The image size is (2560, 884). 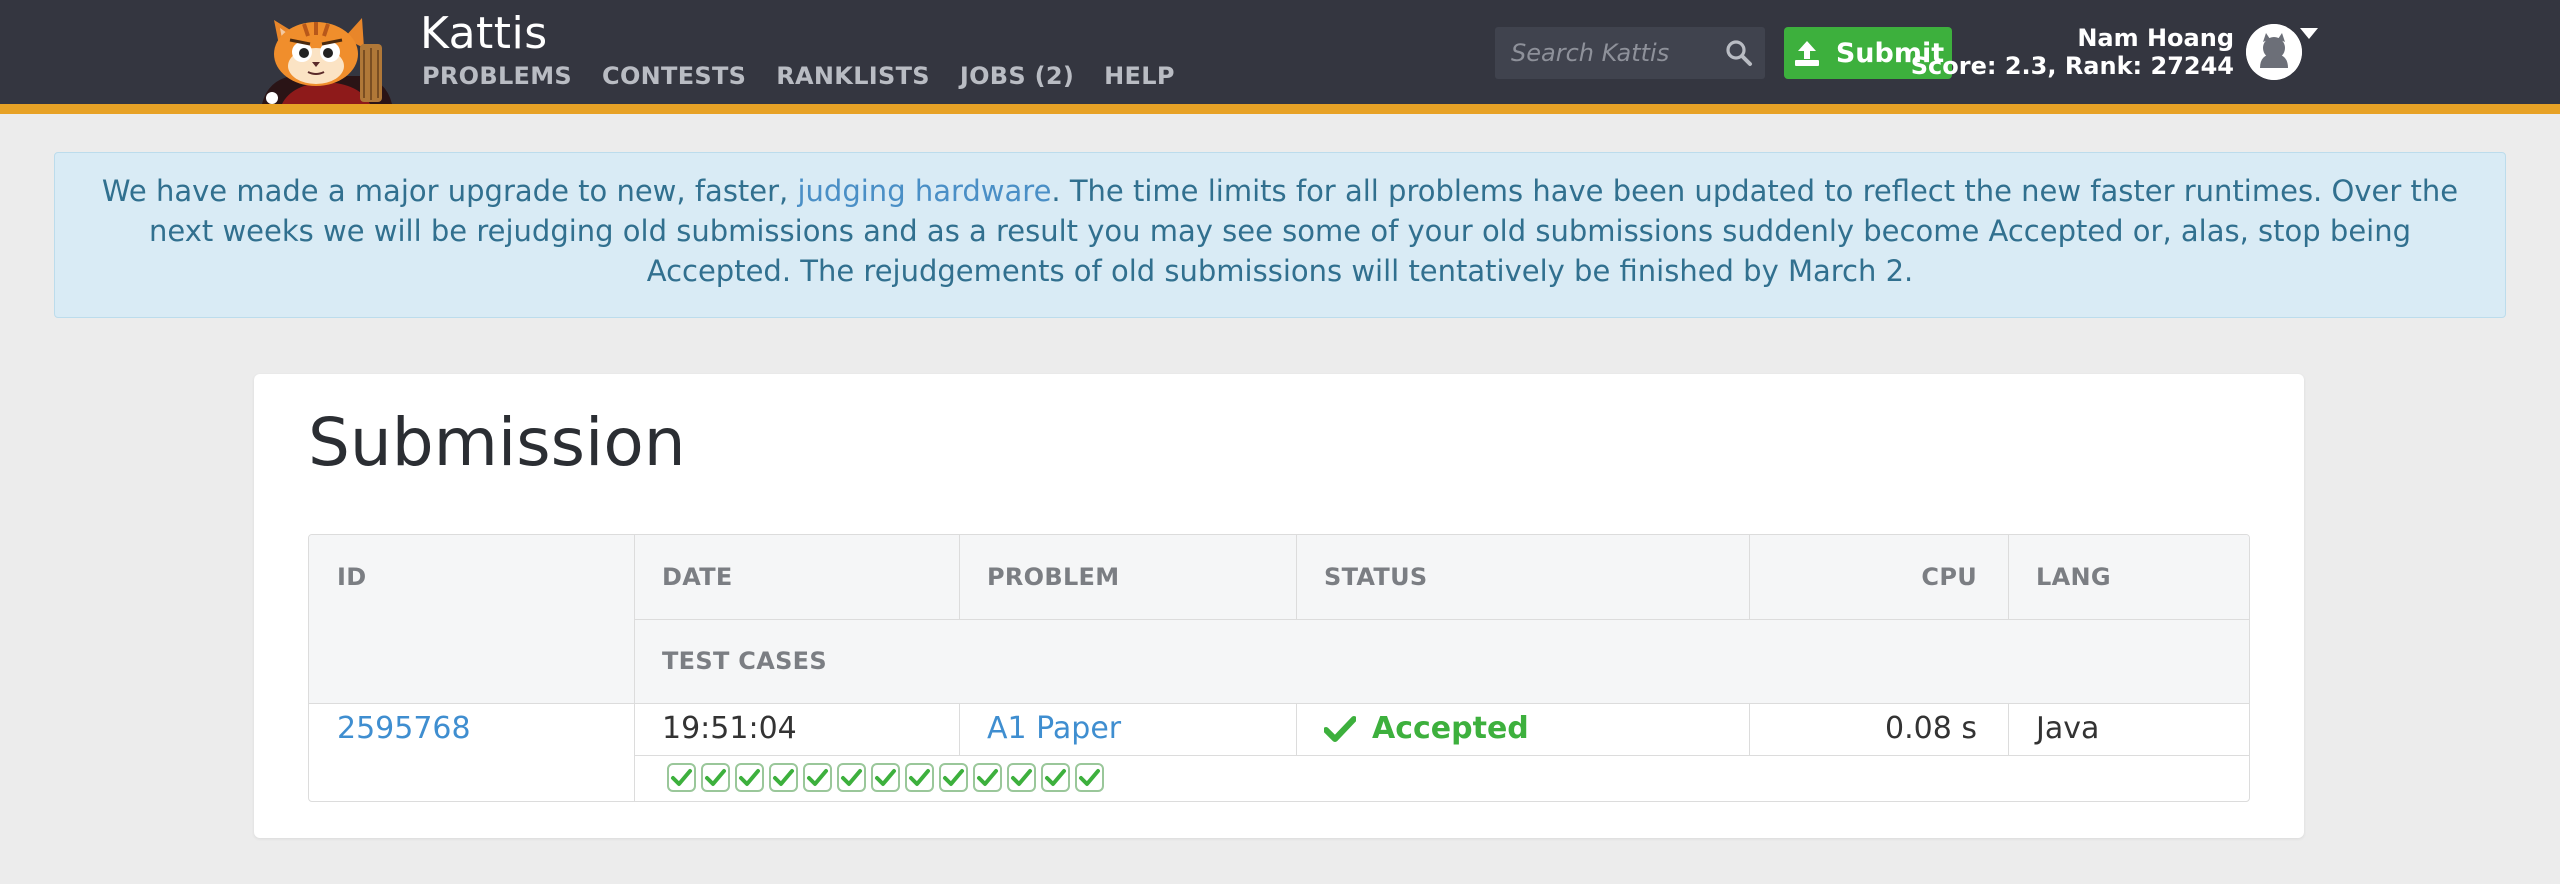 I want to click on user-name: Nam Hoang, so click(x=2155, y=38).